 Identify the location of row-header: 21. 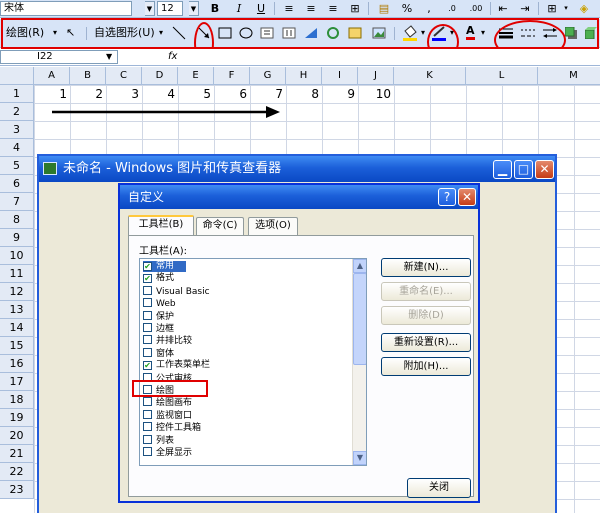
(17, 454).